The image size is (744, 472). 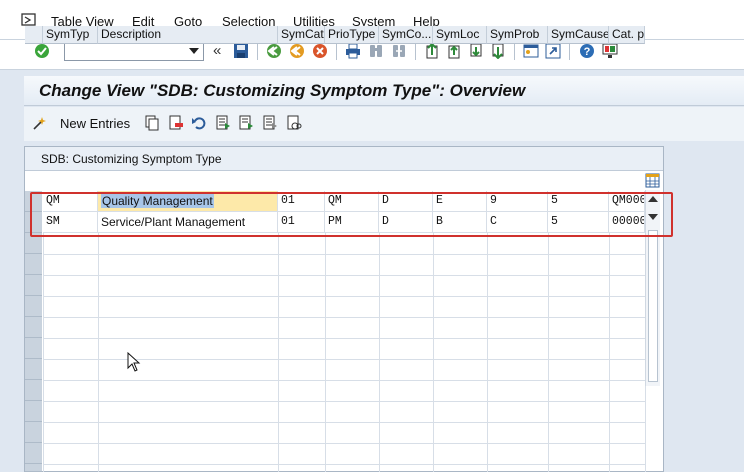 What do you see at coordinates (29, 20) in the screenshot?
I see `menu-icon` at bounding box center [29, 20].